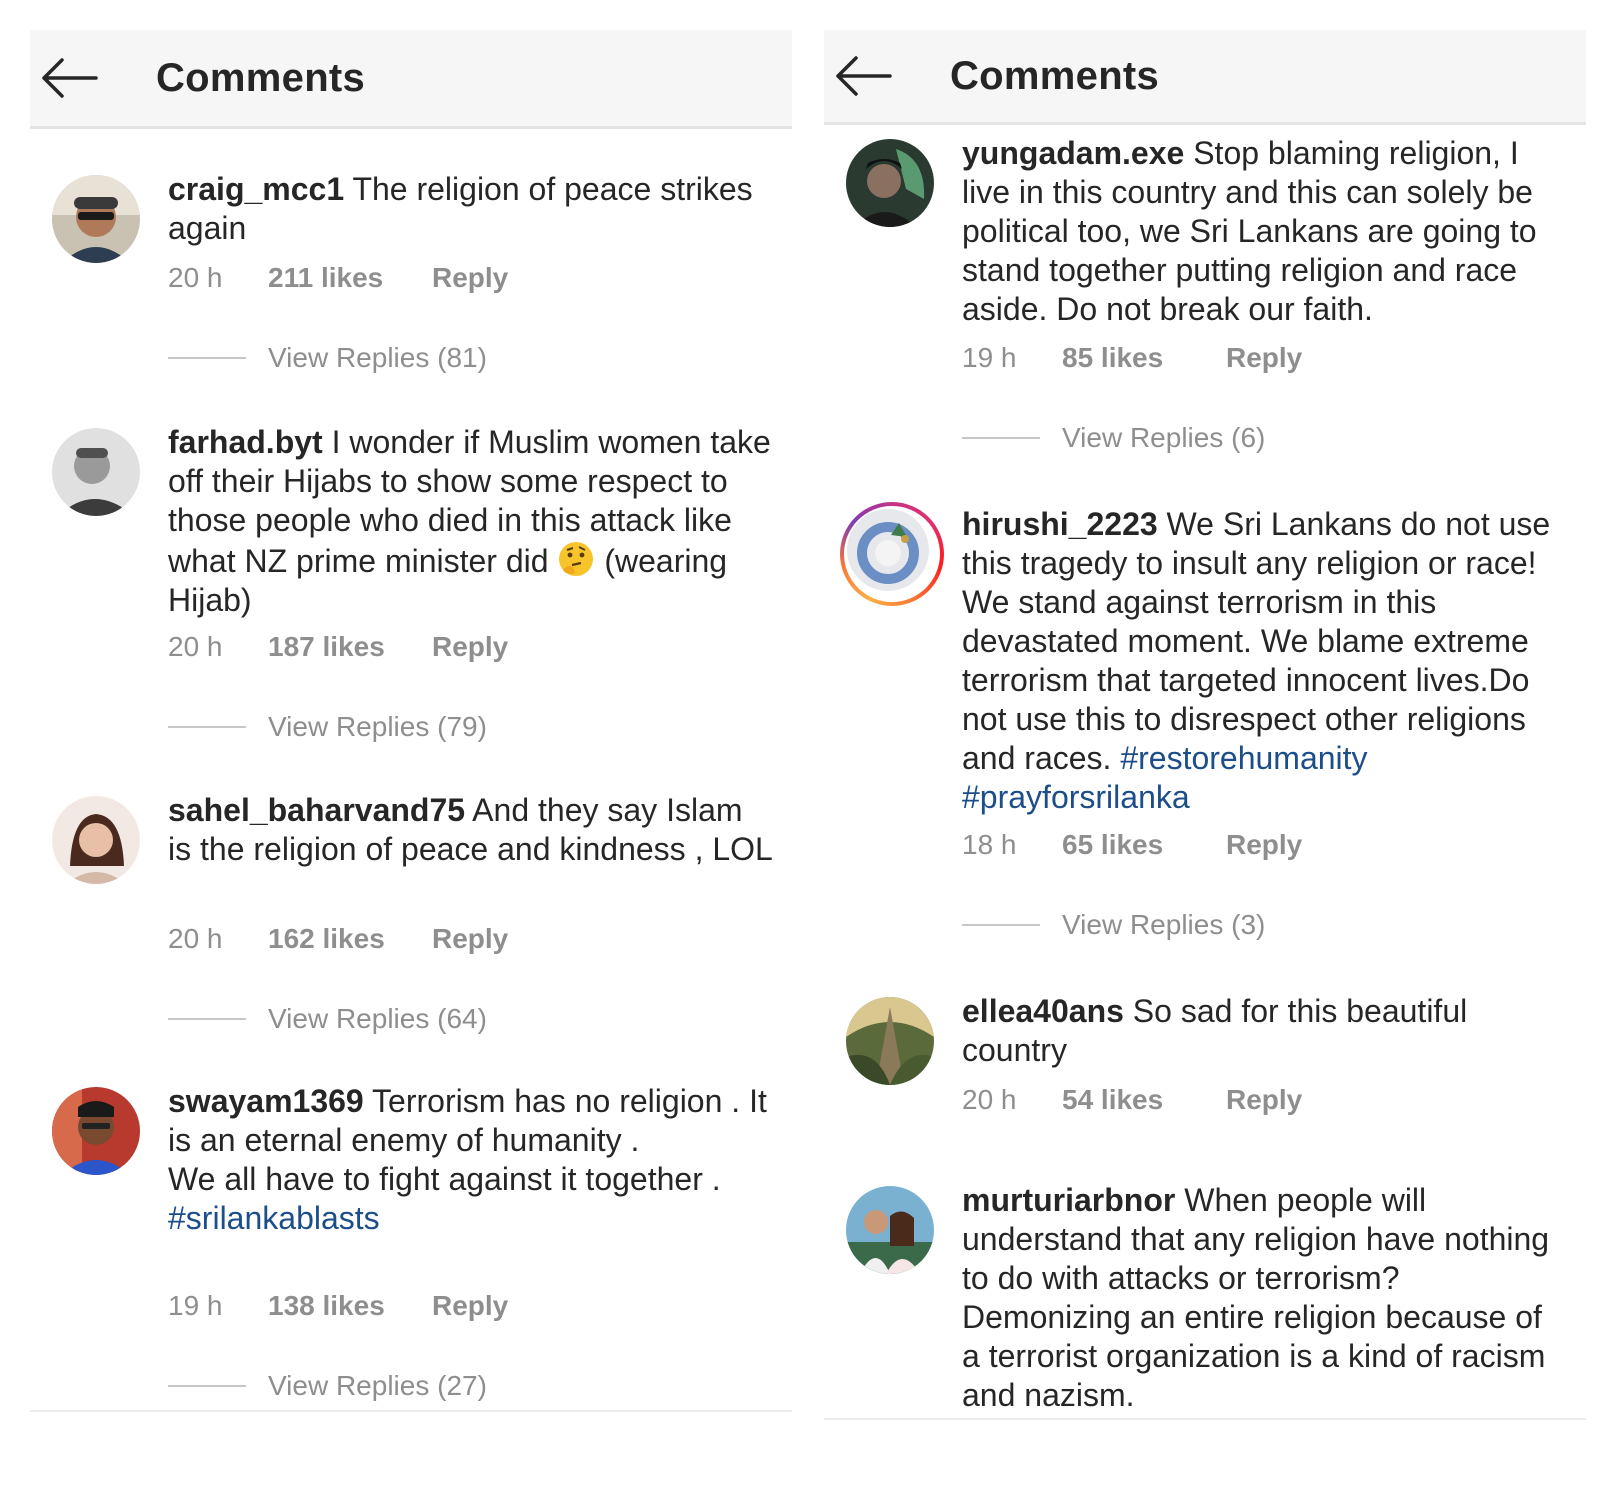  Describe the element at coordinates (316, 810) in the screenshot. I see `username: sahel_baharvand75` at that location.